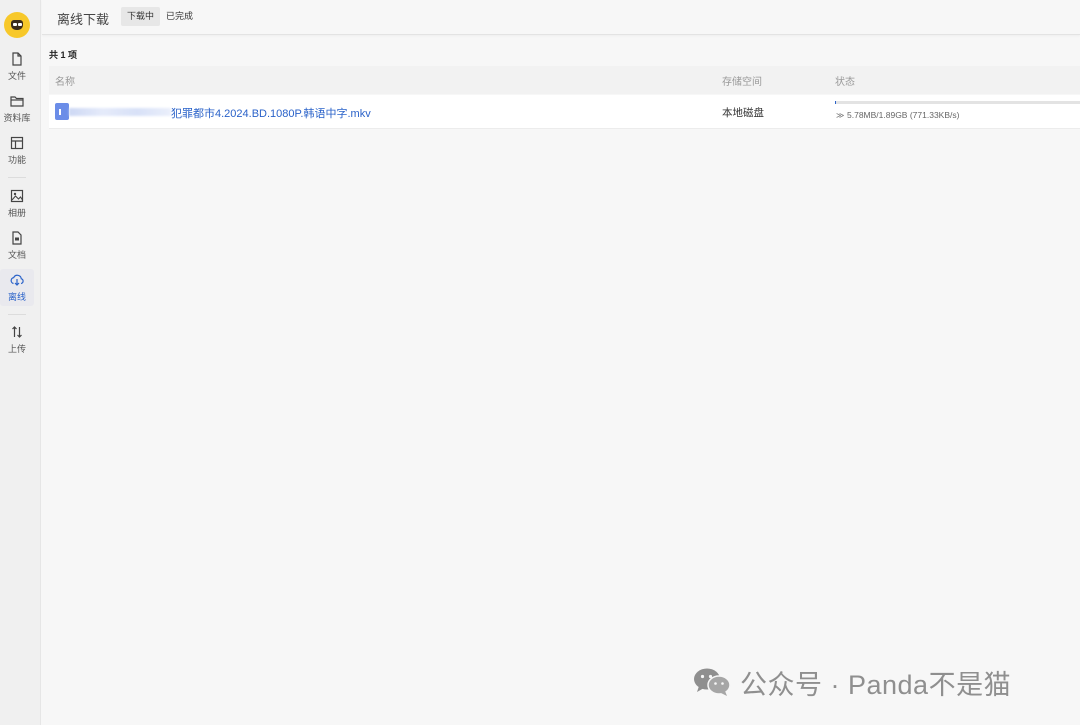 The width and height of the screenshot is (1080, 725). What do you see at coordinates (20, 362) in the screenshot?
I see `sidebar: 文件 资料库 功能 相册 文档 离线 上传` at bounding box center [20, 362].